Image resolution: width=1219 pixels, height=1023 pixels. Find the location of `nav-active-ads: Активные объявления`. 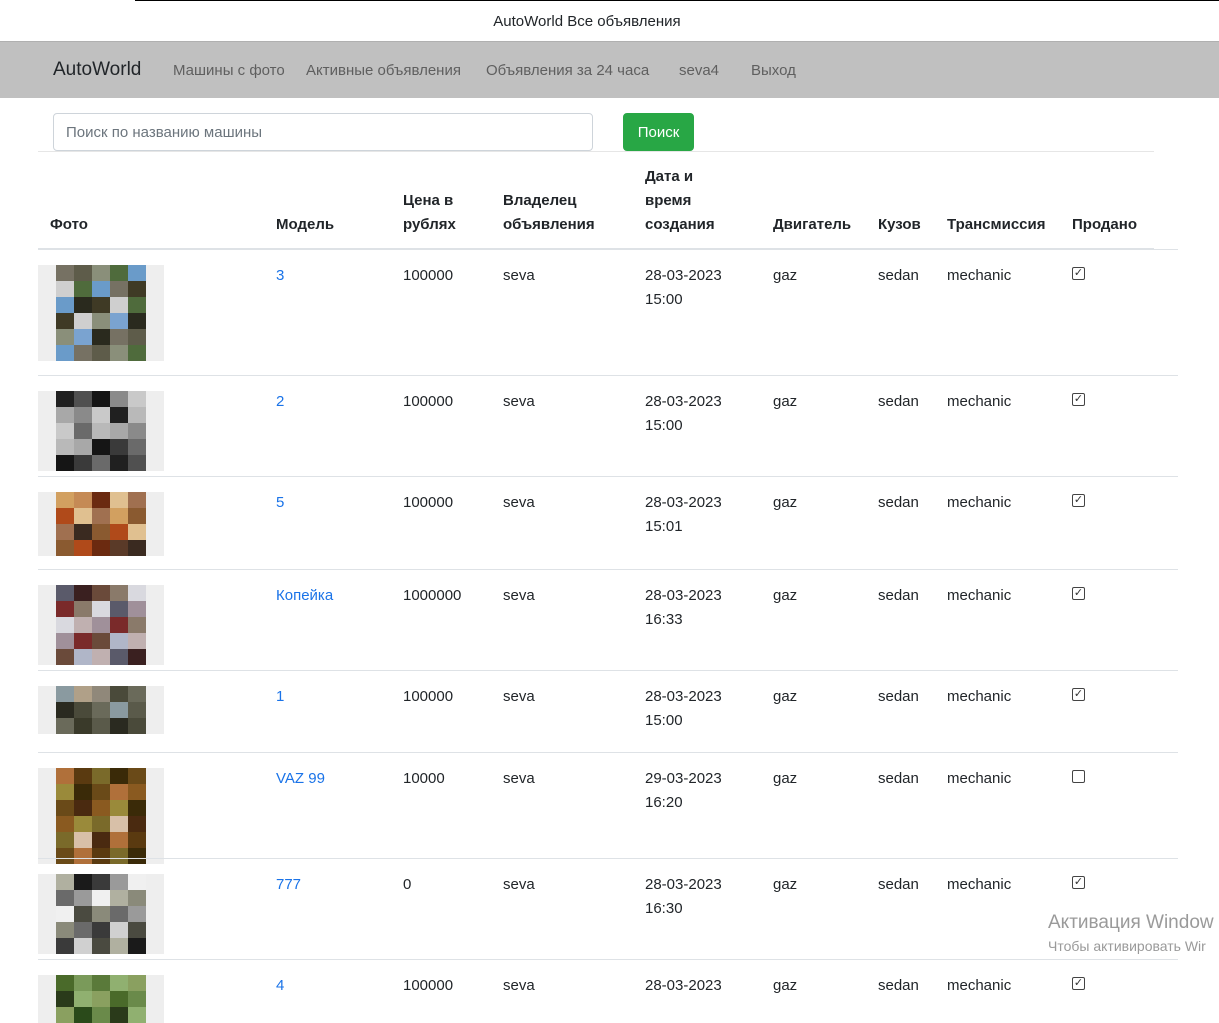

nav-active-ads: Активные объявления is located at coordinates (383, 70).